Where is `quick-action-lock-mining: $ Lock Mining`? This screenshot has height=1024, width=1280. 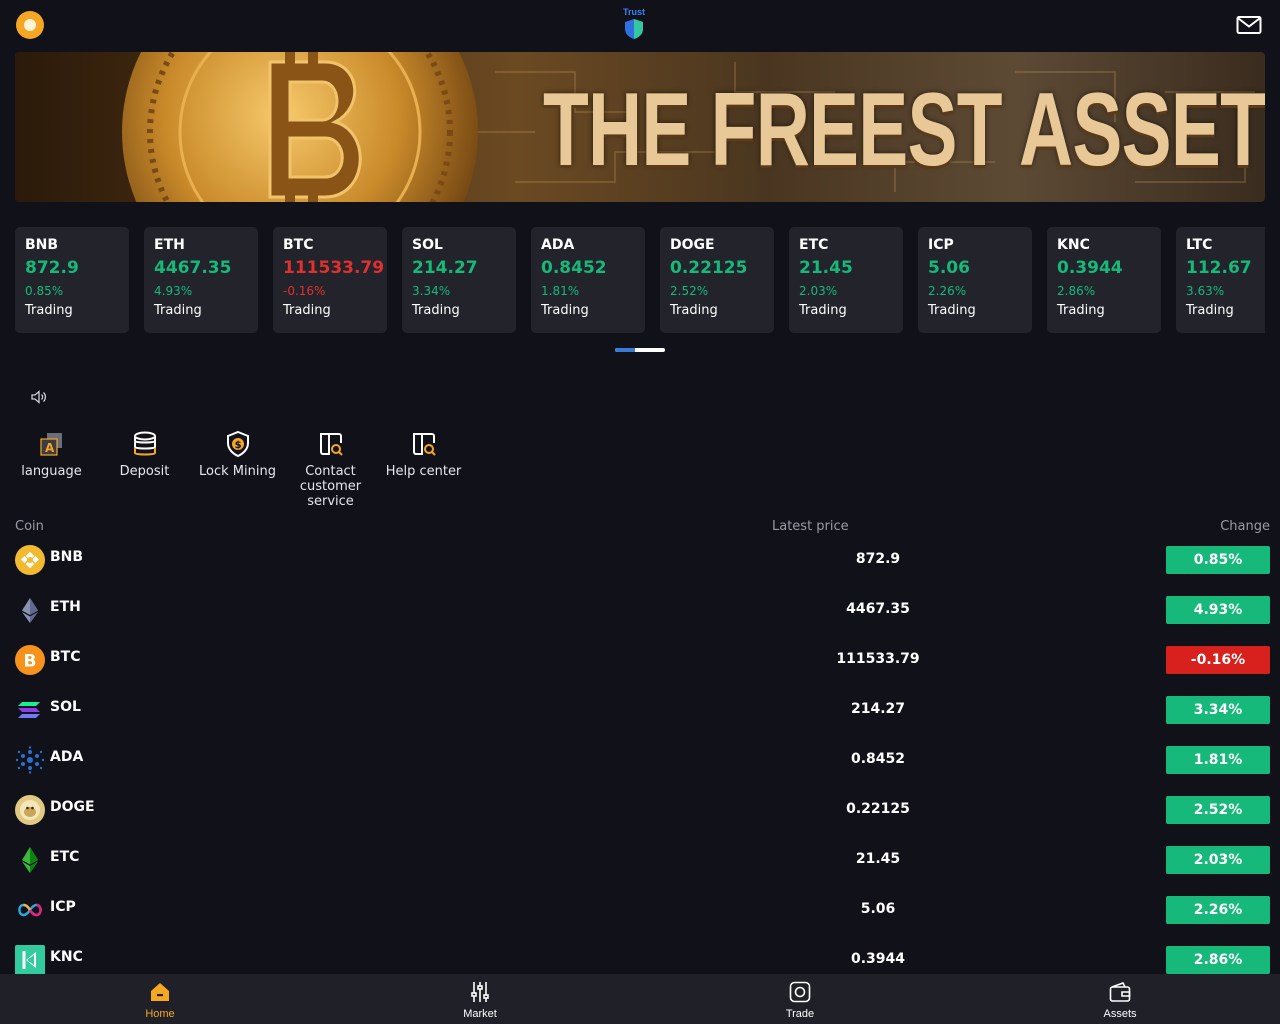 quick-action-lock-mining: $ Lock Mining is located at coordinates (237, 454).